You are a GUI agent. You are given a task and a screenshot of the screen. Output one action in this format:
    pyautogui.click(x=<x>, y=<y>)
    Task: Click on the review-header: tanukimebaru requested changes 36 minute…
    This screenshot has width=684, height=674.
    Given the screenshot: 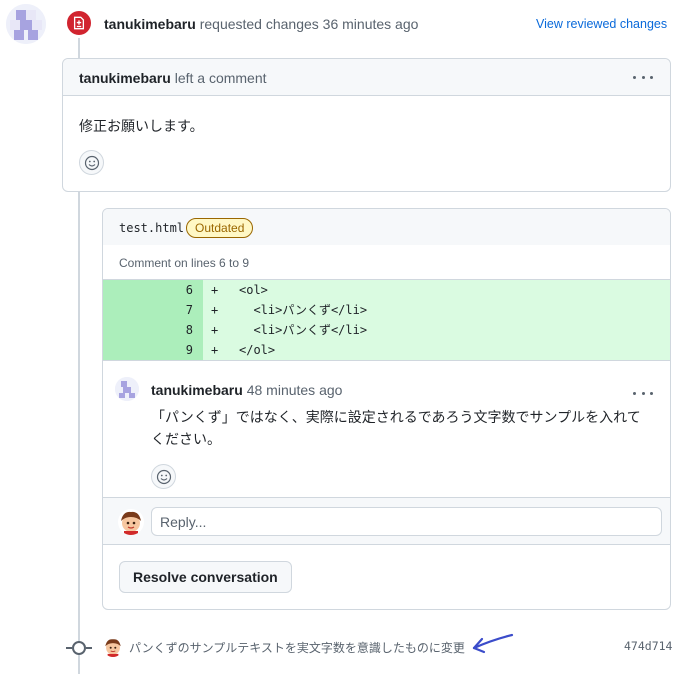 What is the action you would take?
    pyautogui.click(x=342, y=25)
    